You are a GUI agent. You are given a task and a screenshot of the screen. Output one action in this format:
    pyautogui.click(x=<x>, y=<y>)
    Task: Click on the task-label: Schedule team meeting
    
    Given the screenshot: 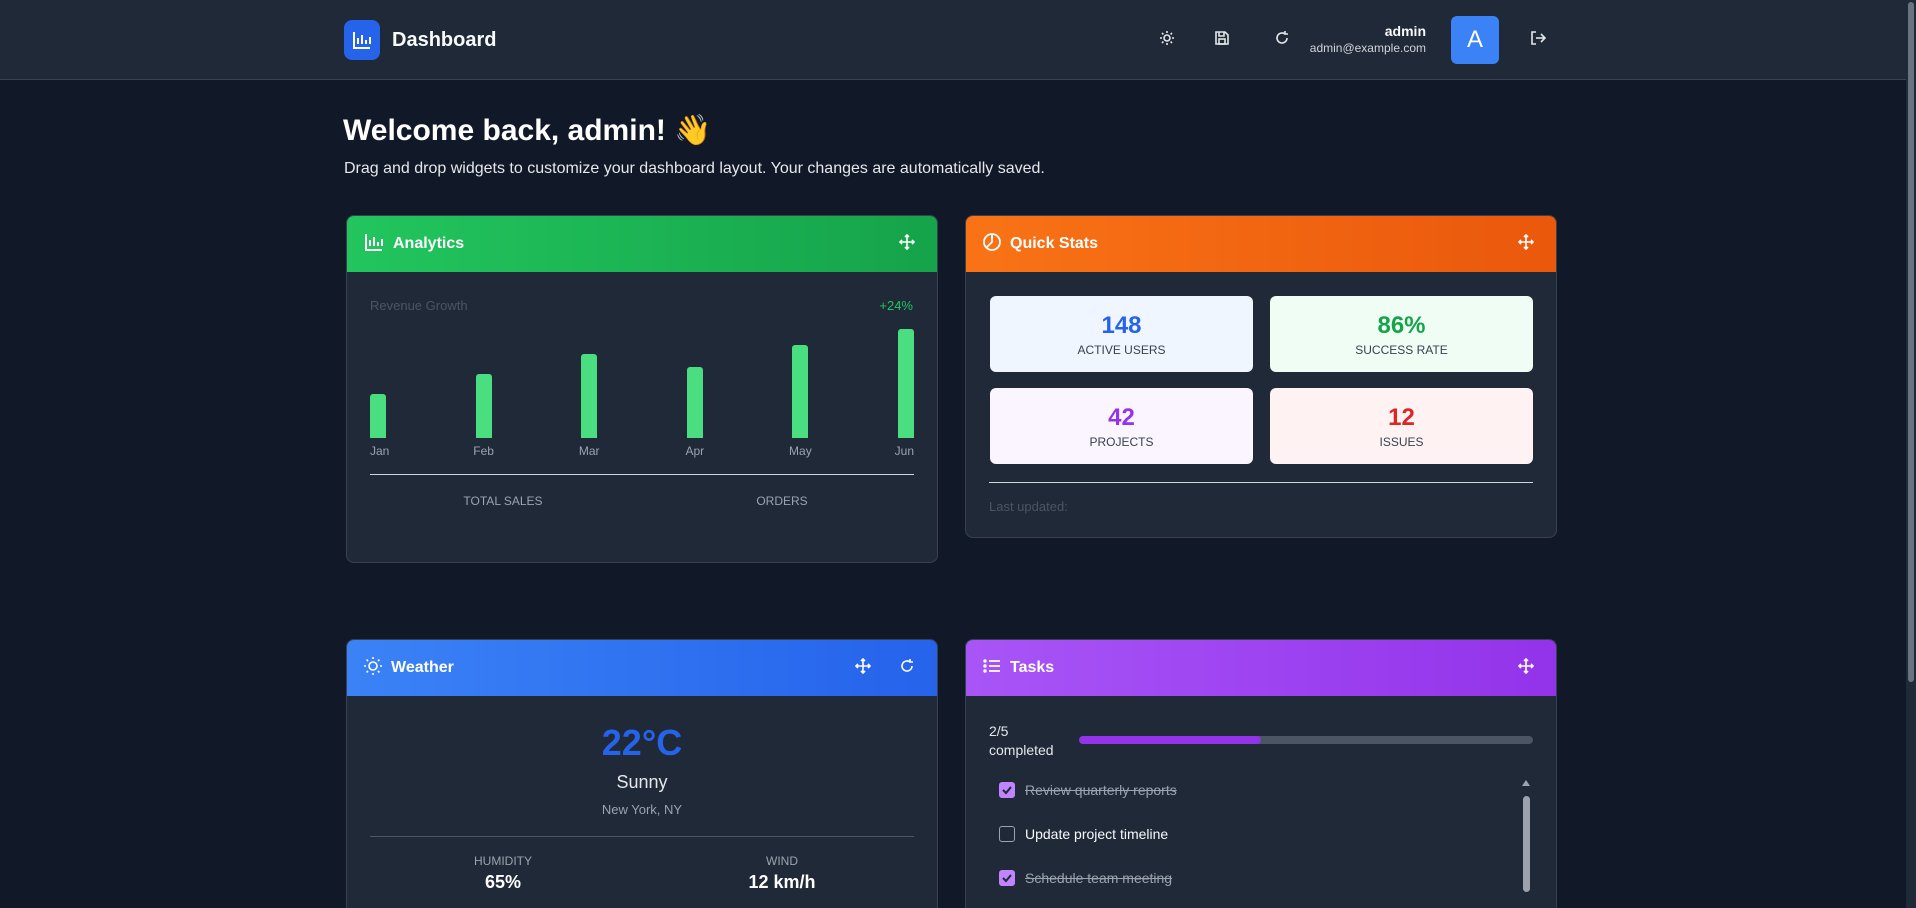 What is the action you would take?
    pyautogui.click(x=1099, y=878)
    